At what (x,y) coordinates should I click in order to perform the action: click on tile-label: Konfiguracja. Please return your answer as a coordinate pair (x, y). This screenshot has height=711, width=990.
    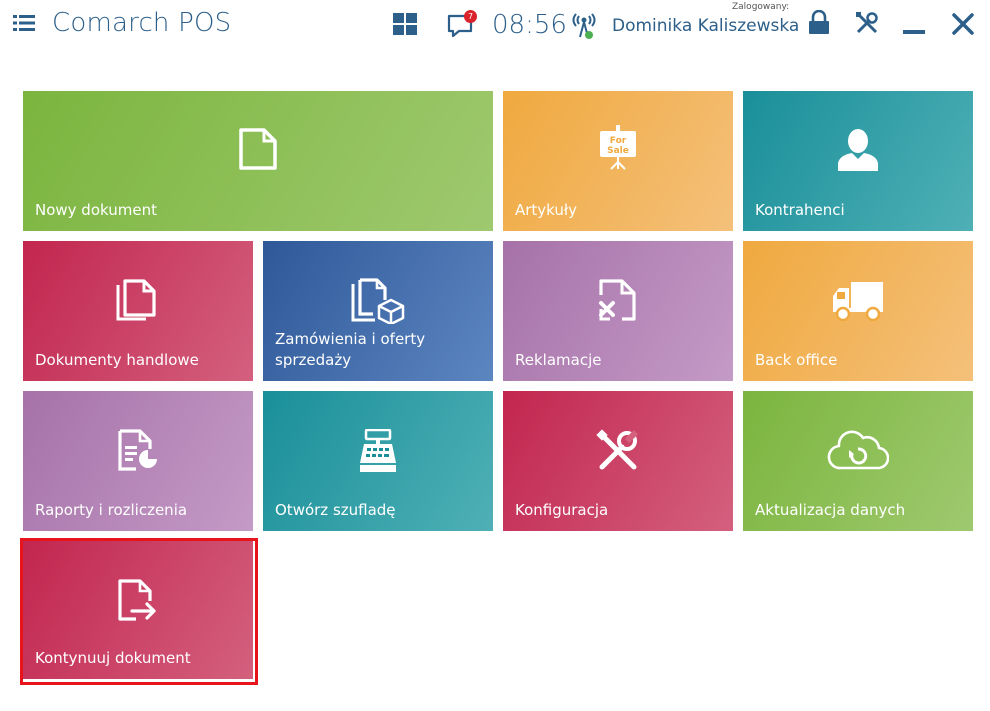
    Looking at the image, I should click on (562, 510).